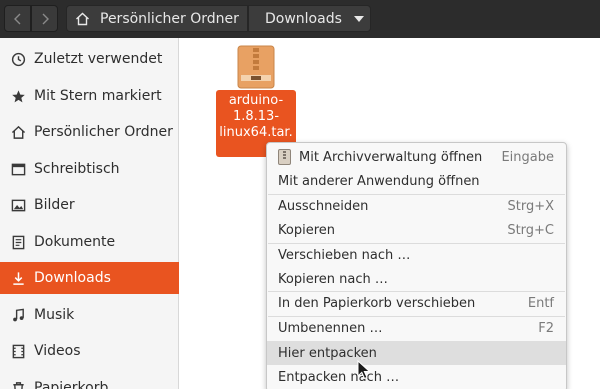 This screenshot has height=389, width=600. Describe the element at coordinates (18, 59) in the screenshot. I see `clock-icon` at that location.